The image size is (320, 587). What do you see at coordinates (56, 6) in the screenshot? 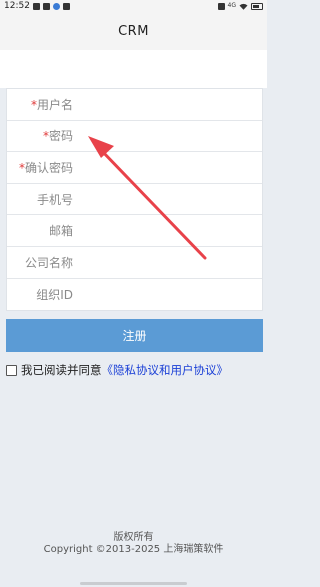
I see `browser-notification-icon` at bounding box center [56, 6].